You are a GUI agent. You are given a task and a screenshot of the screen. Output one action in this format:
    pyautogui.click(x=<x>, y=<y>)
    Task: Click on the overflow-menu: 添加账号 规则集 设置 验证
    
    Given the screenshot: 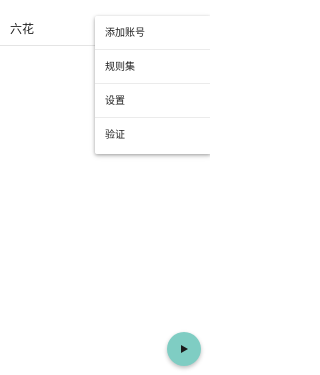 What is the action you would take?
    pyautogui.click(x=152, y=85)
    